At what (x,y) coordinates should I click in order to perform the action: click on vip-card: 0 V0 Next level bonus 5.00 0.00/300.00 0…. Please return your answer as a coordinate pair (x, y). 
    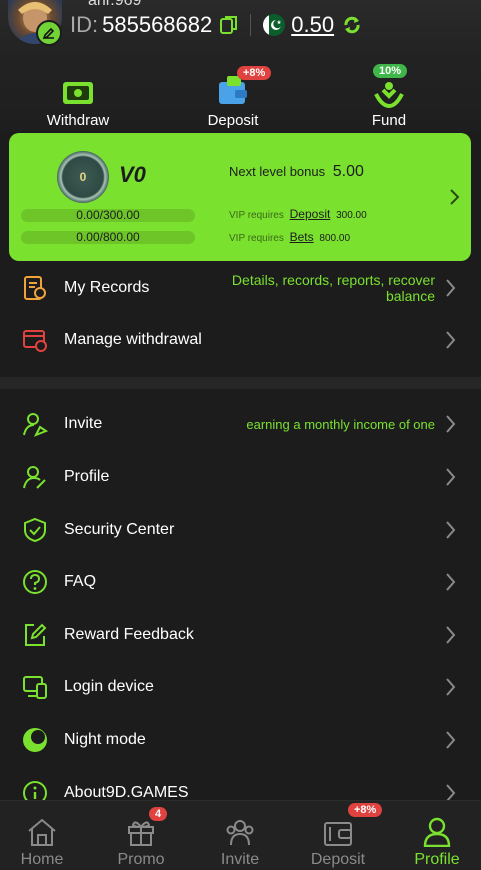
    Looking at the image, I should click on (240, 197).